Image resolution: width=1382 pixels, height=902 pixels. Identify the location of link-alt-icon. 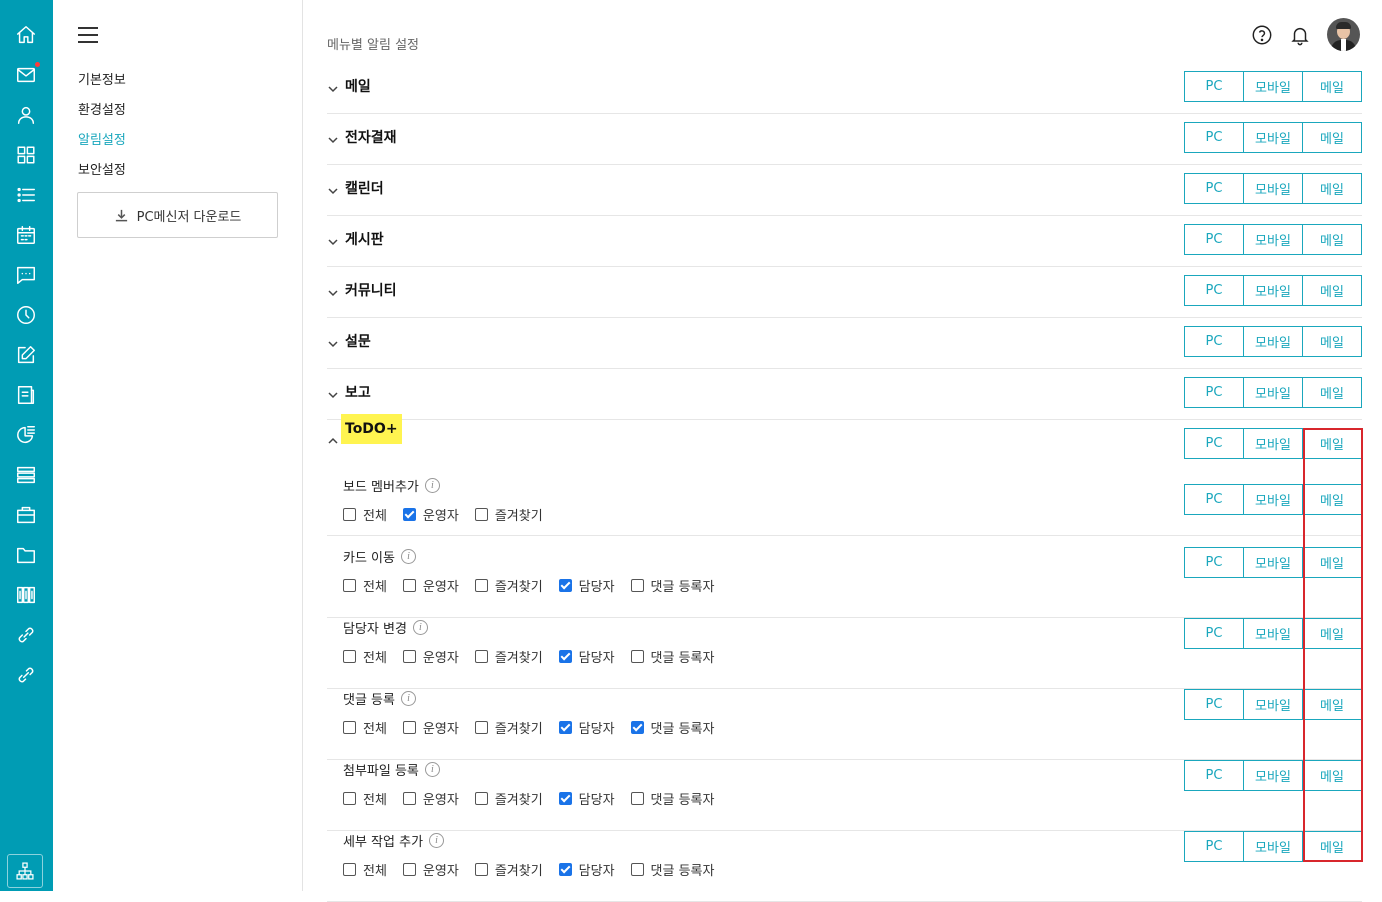
(26, 675).